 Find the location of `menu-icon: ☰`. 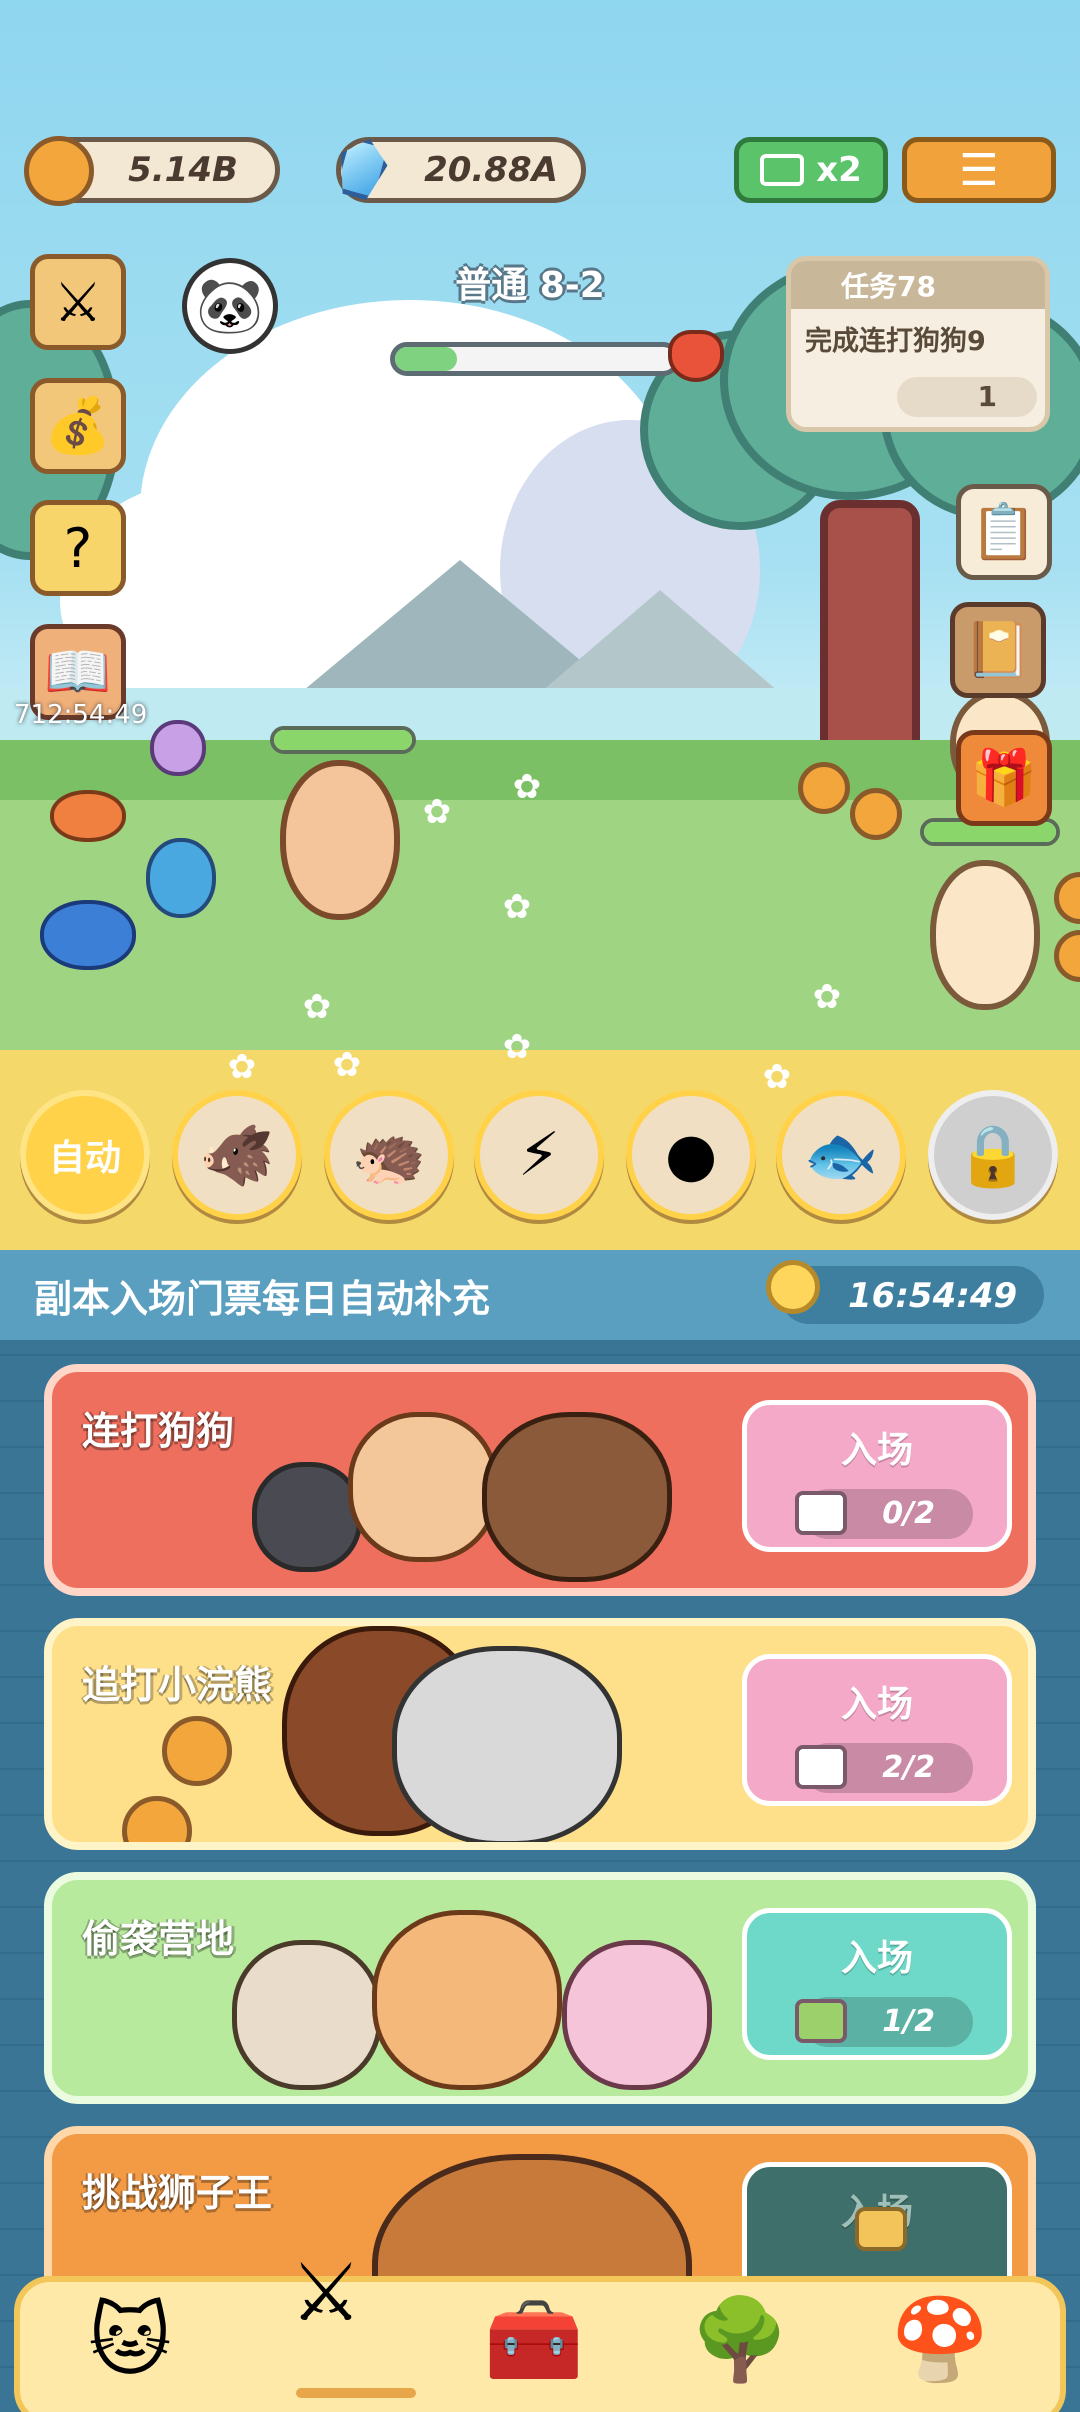

menu-icon: ☰ is located at coordinates (979, 170).